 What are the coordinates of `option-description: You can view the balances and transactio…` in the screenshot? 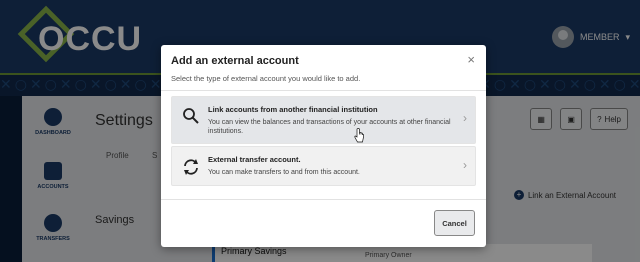 It's located at (329, 127).